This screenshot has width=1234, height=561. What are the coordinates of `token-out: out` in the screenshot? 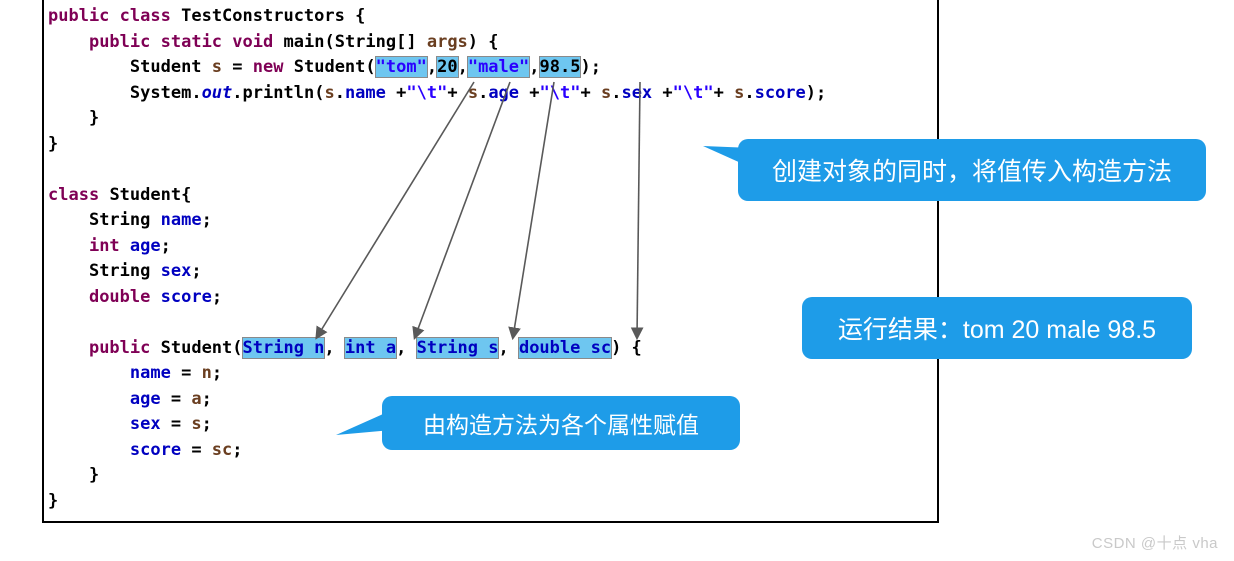 It's located at (217, 92).